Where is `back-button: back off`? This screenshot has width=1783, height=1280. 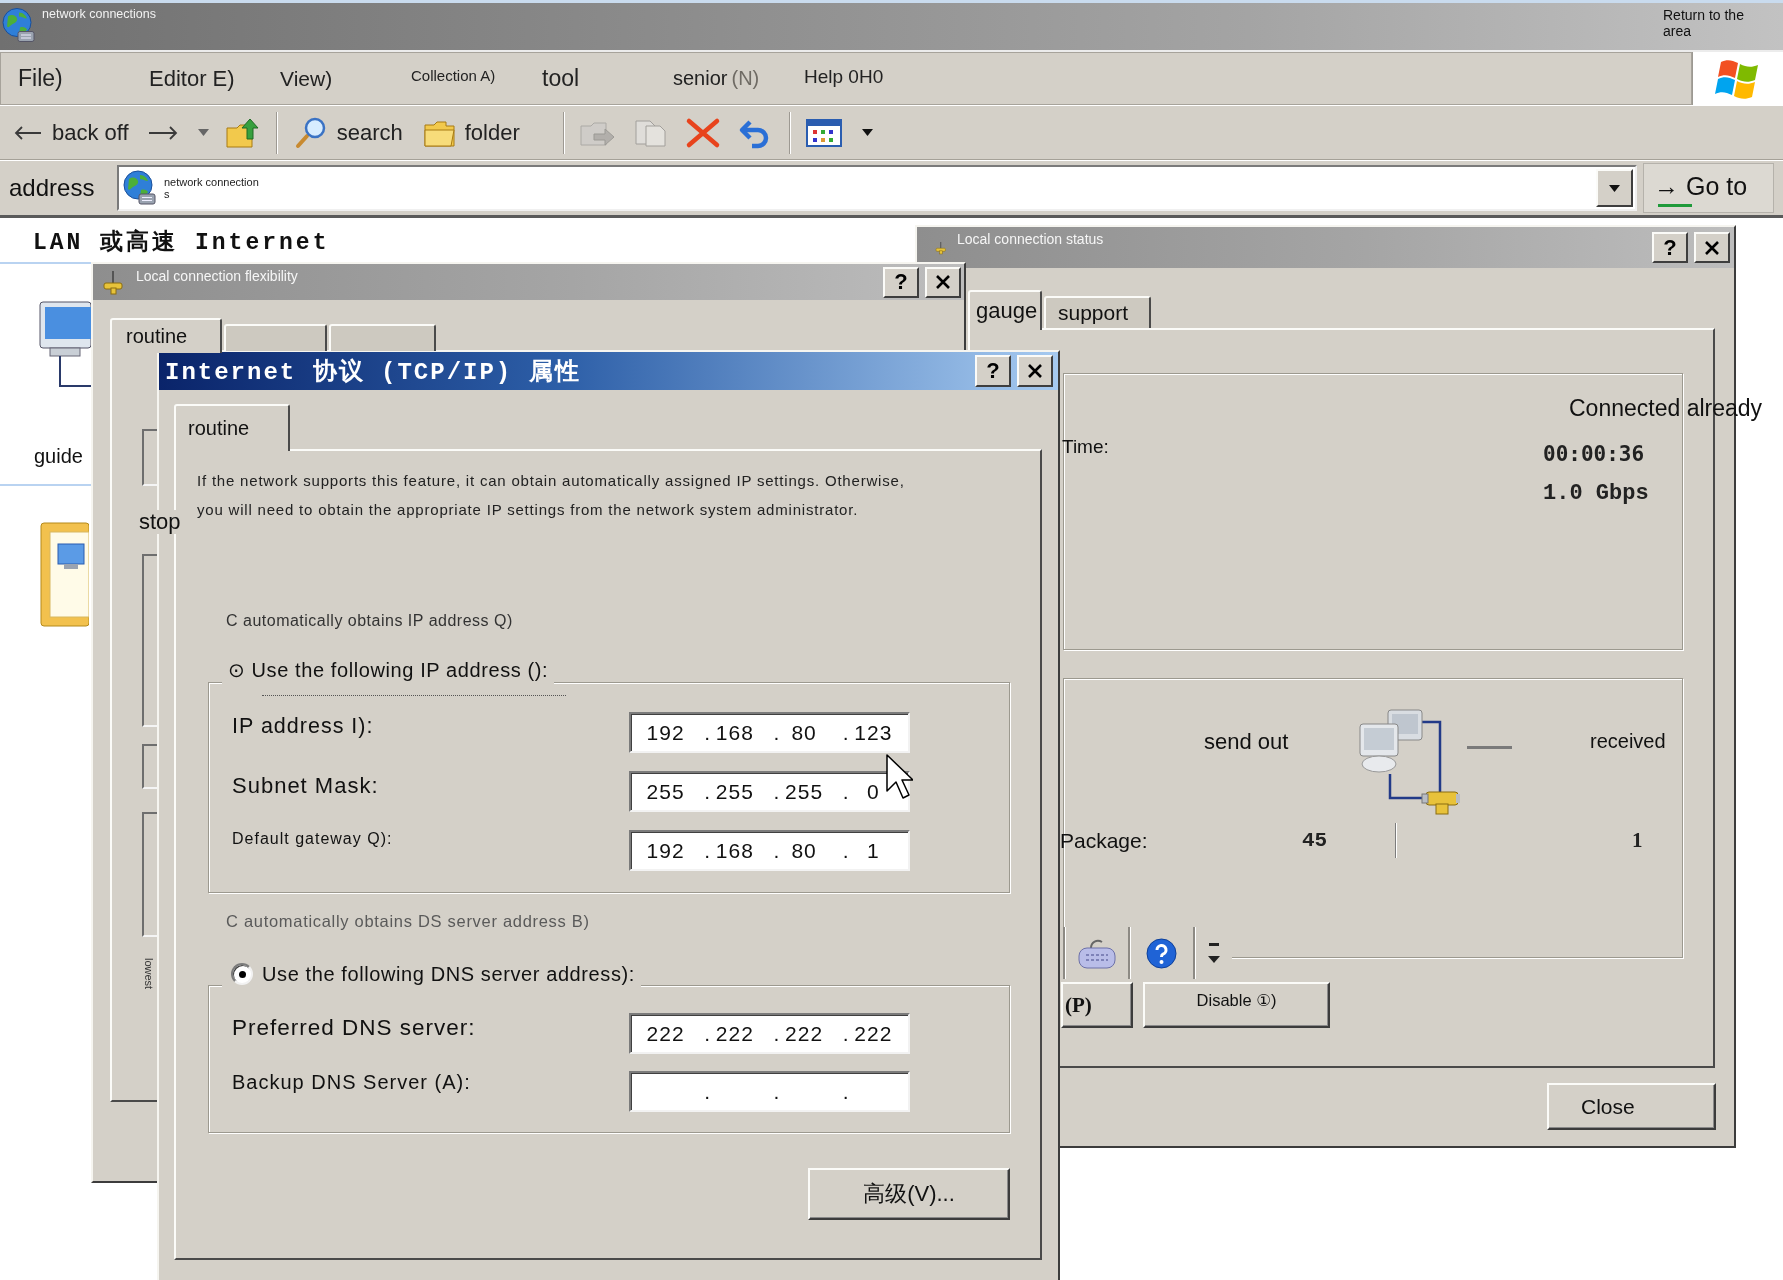
back-button: back off is located at coordinates (71, 132).